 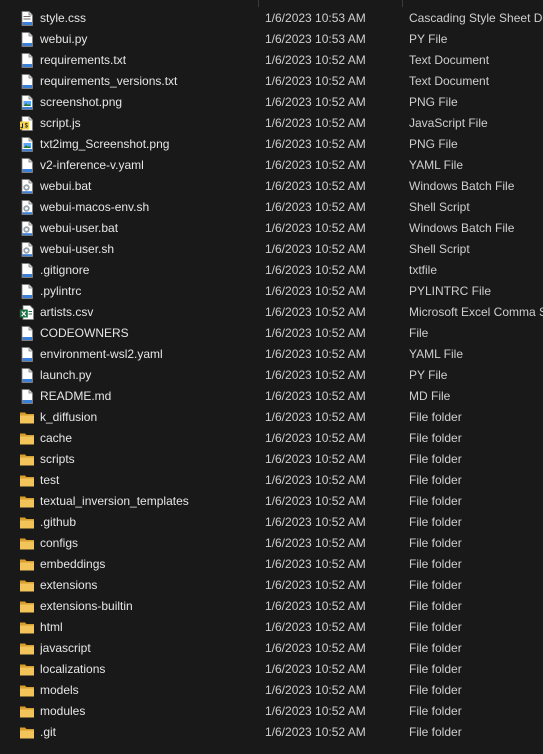 What do you see at coordinates (436, 165) in the screenshot?
I see `file-type: YAML File` at bounding box center [436, 165].